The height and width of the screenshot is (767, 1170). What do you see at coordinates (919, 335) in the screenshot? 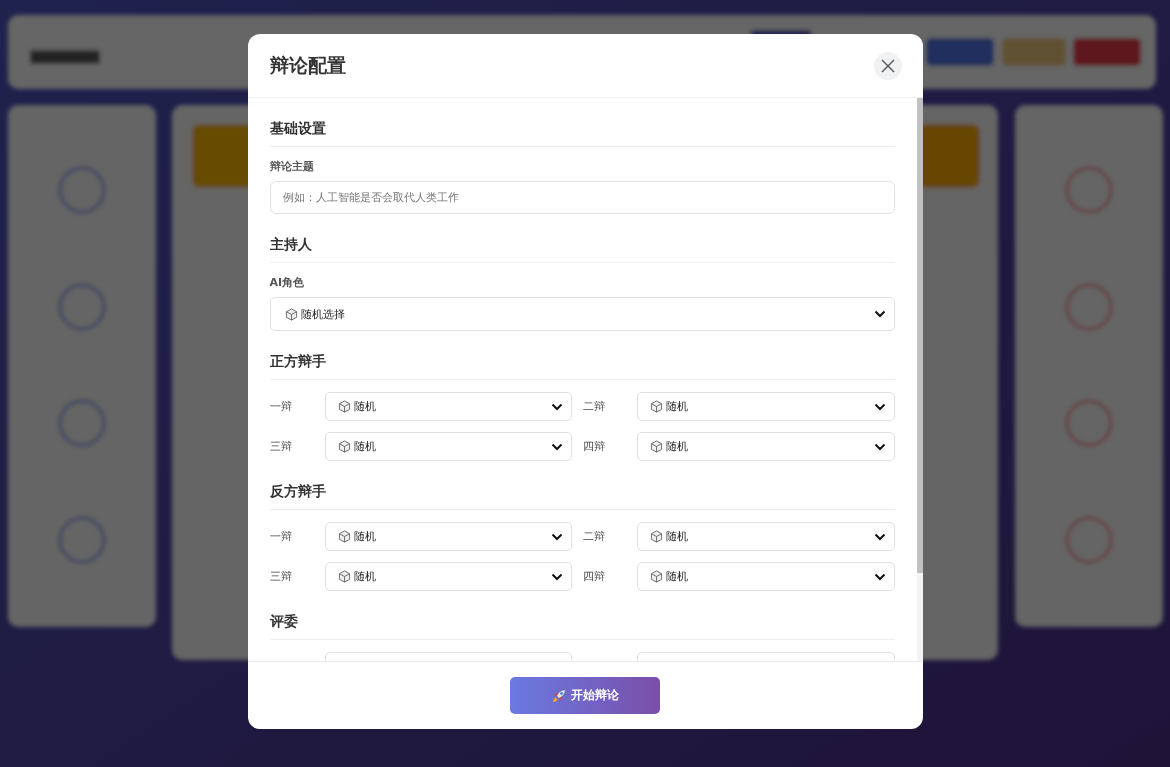
I see `scrollbar-thumb` at bounding box center [919, 335].